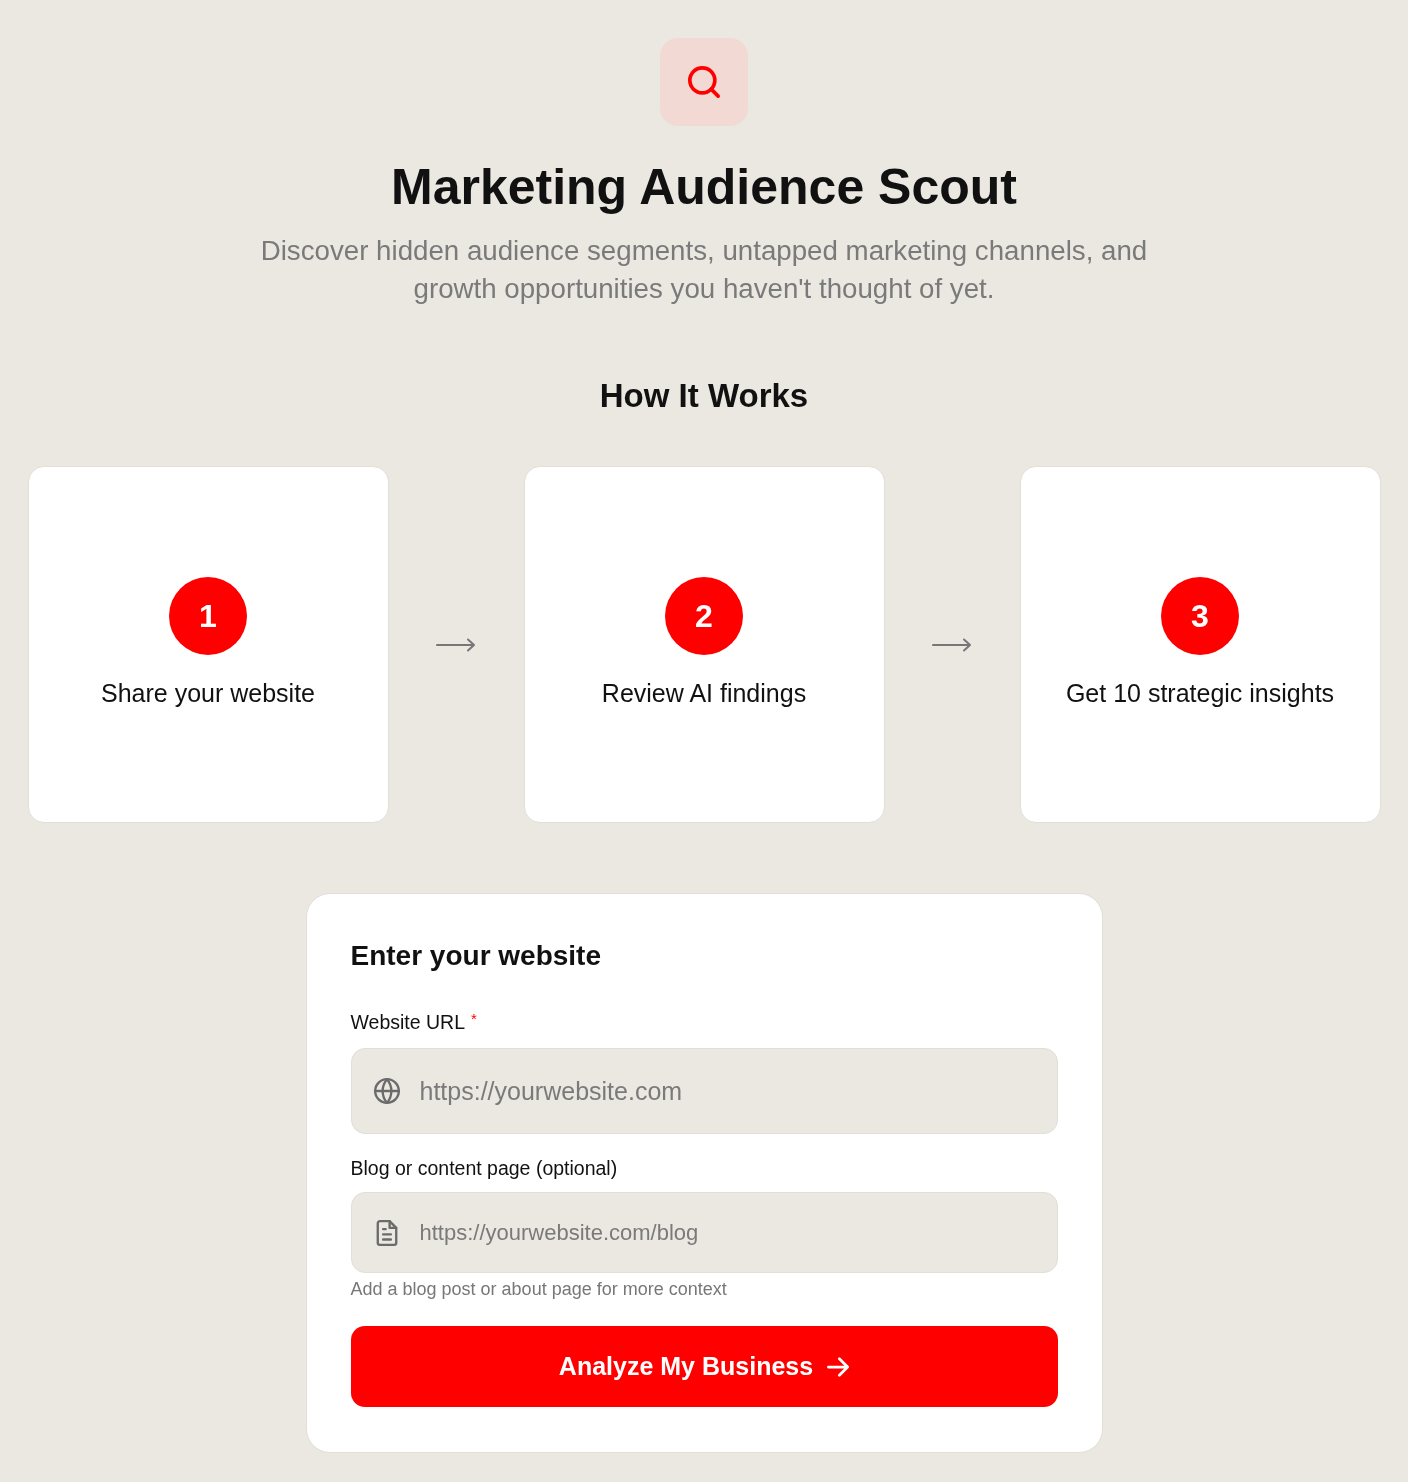 The image size is (1408, 1482). I want to click on field-label: Website URL, so click(407, 1022).